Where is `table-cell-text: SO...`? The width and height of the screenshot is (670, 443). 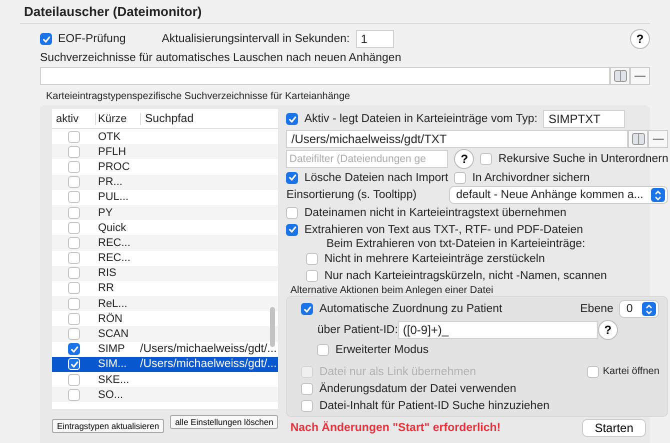 table-cell-text: SO... is located at coordinates (110, 394).